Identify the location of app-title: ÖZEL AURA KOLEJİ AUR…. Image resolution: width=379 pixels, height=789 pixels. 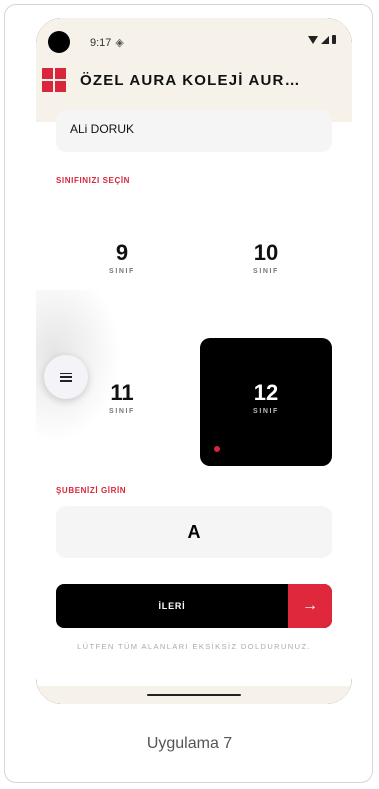
(190, 80).